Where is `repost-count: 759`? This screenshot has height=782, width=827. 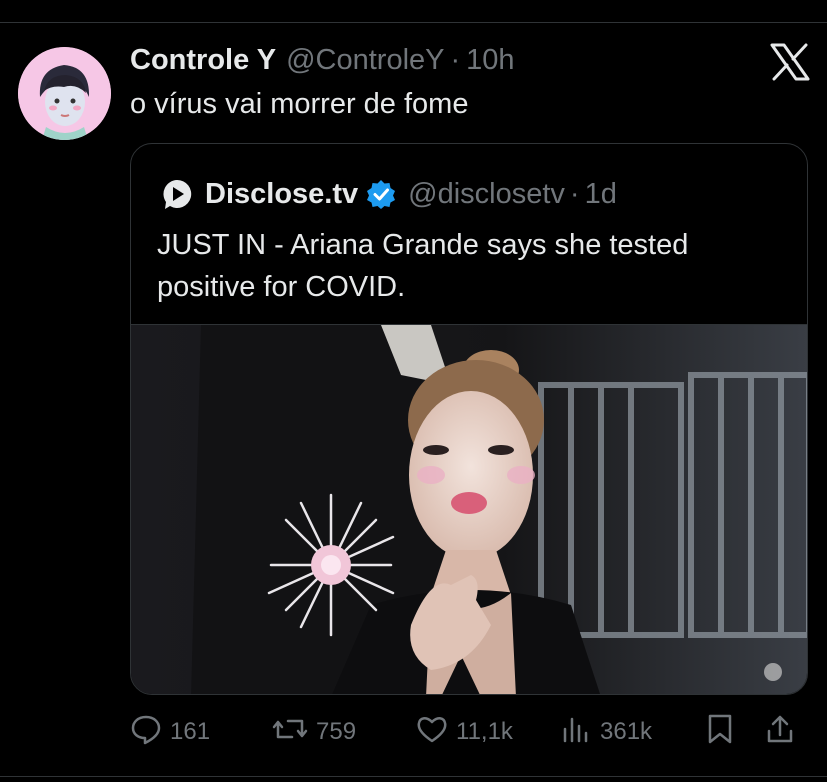
repost-count: 759 is located at coordinates (336, 731).